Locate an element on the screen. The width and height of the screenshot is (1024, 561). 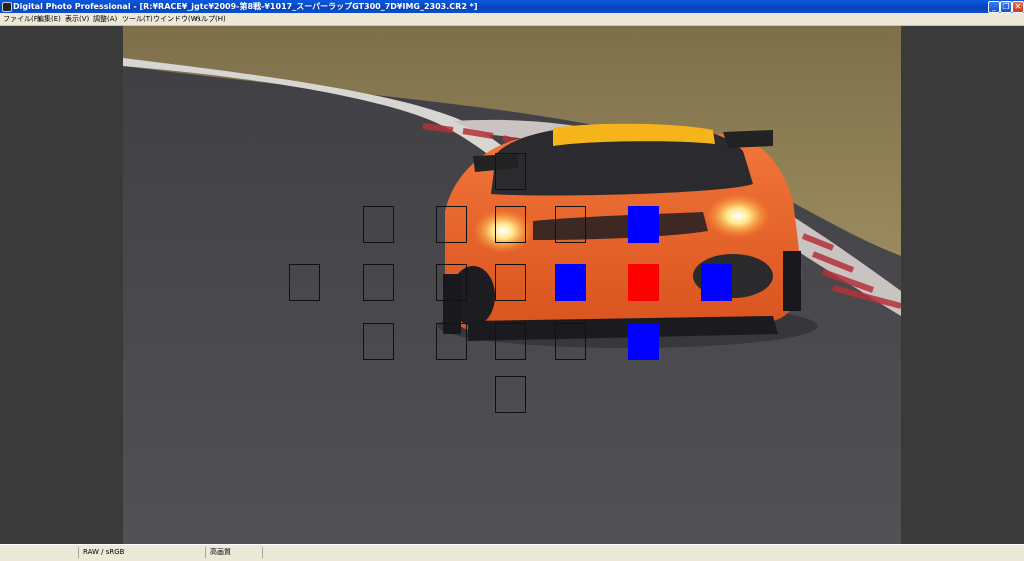
minimize-button: _ is located at coordinates (994, 7).